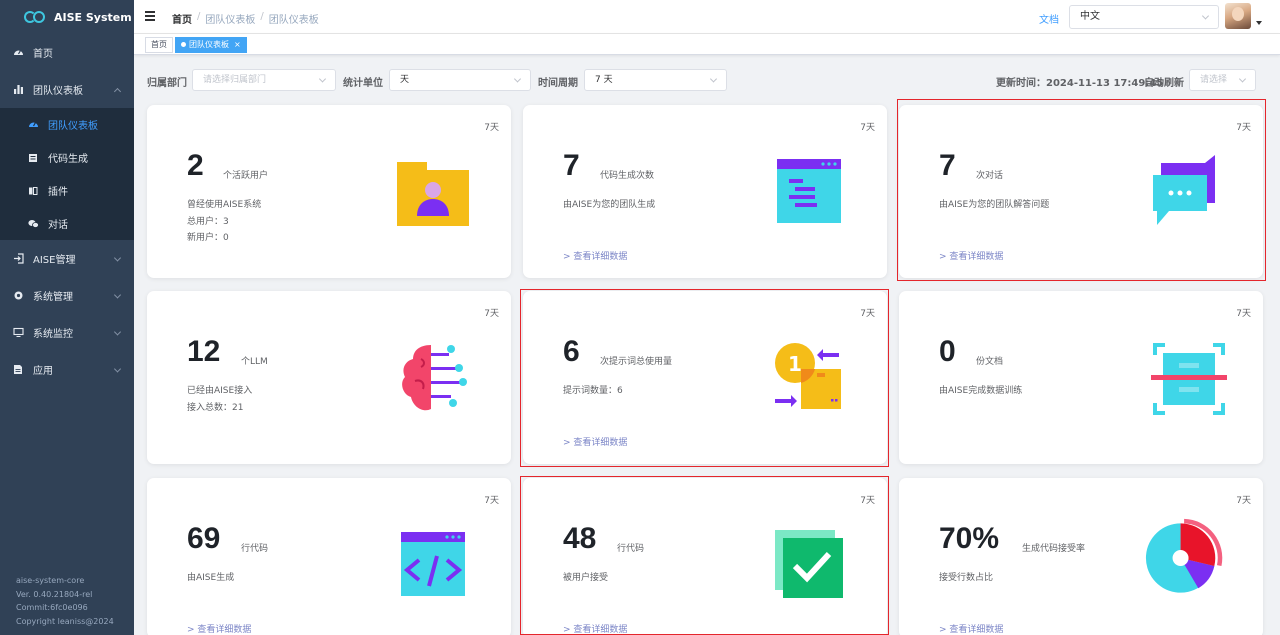  I want to click on sidebar-item-apps: 应用, so click(67, 369).